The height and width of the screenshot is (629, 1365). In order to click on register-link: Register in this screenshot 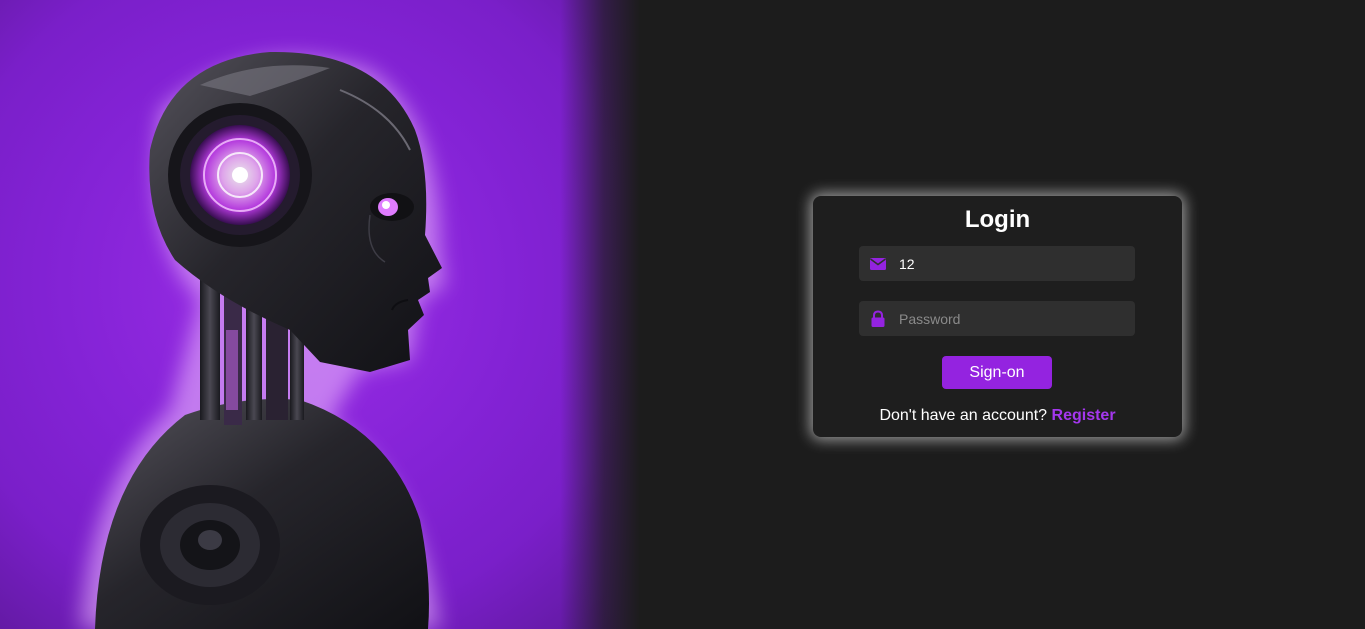, I will do `click(1084, 415)`.